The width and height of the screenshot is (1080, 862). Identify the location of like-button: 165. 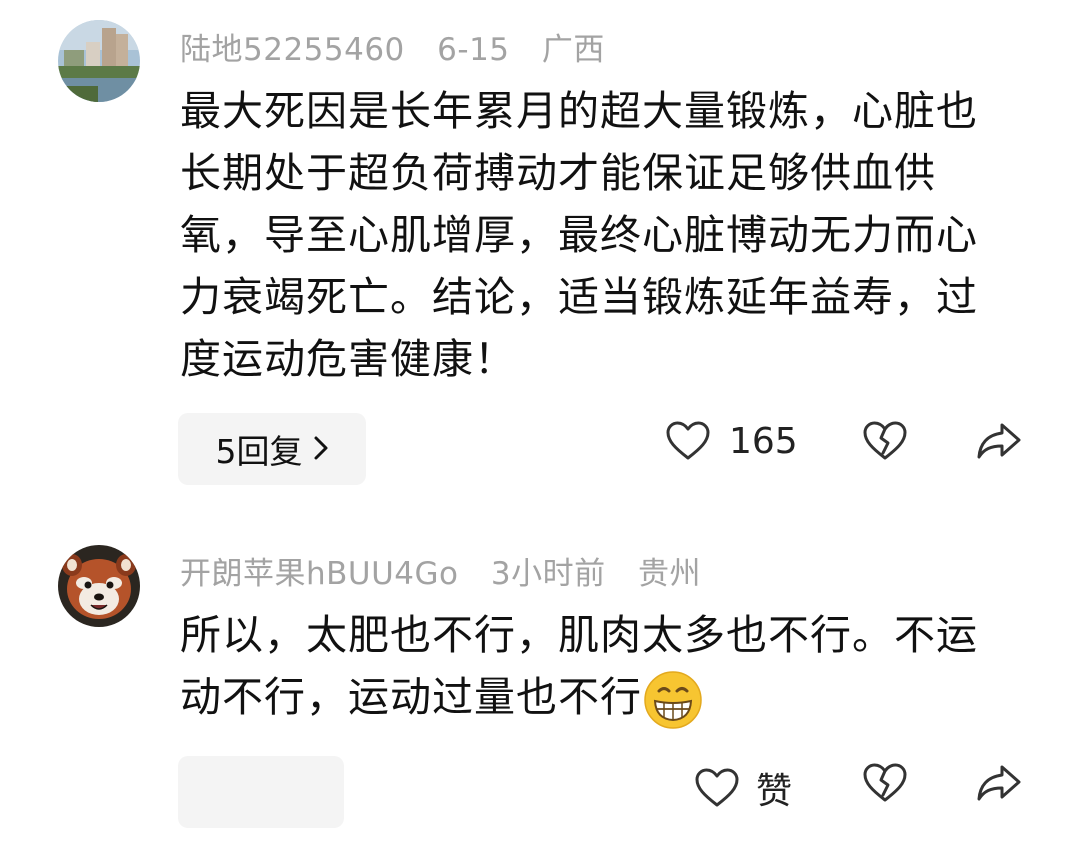
(731, 441).